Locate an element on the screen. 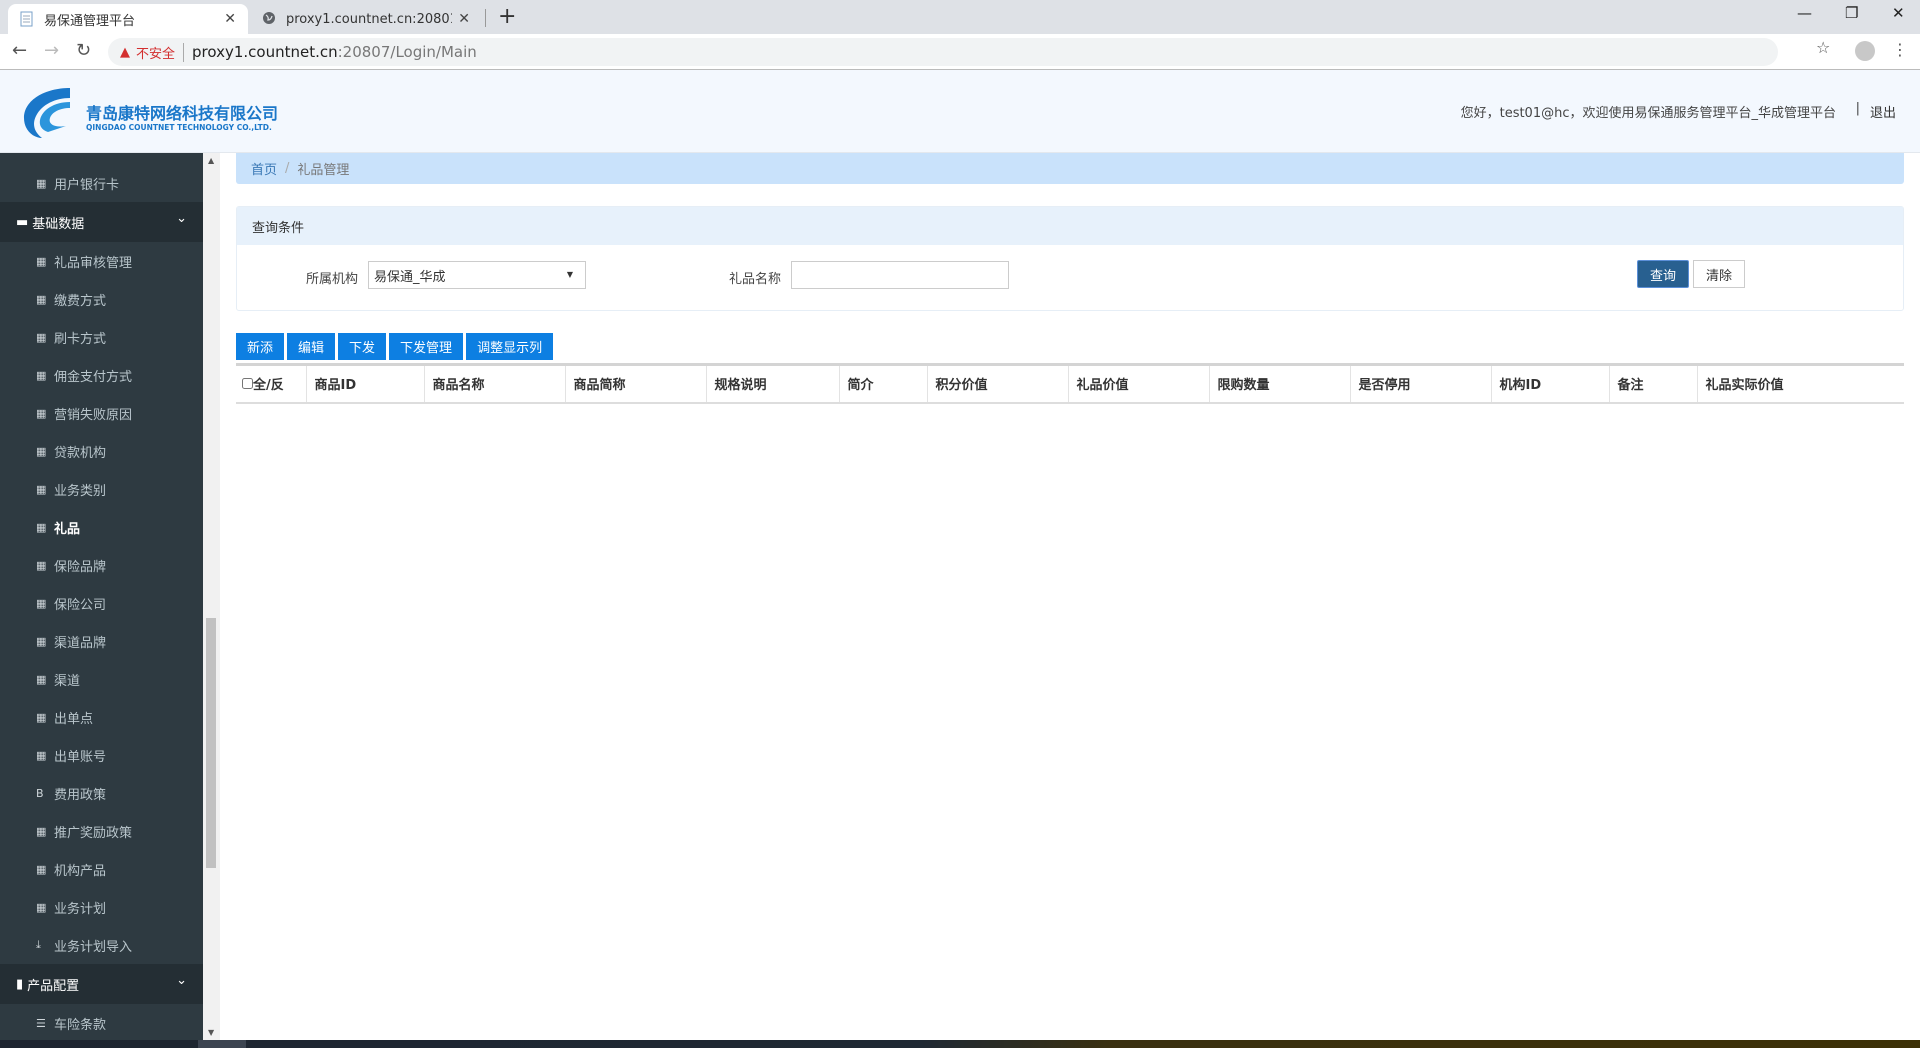  gift-name-label: 礼品名称 is located at coordinates (755, 279).